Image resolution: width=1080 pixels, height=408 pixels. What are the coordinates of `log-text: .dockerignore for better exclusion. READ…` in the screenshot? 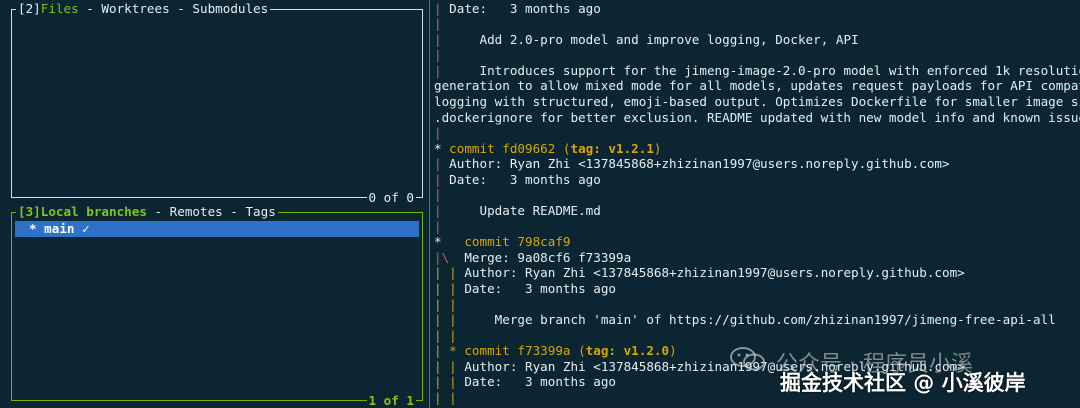 It's located at (757, 117).